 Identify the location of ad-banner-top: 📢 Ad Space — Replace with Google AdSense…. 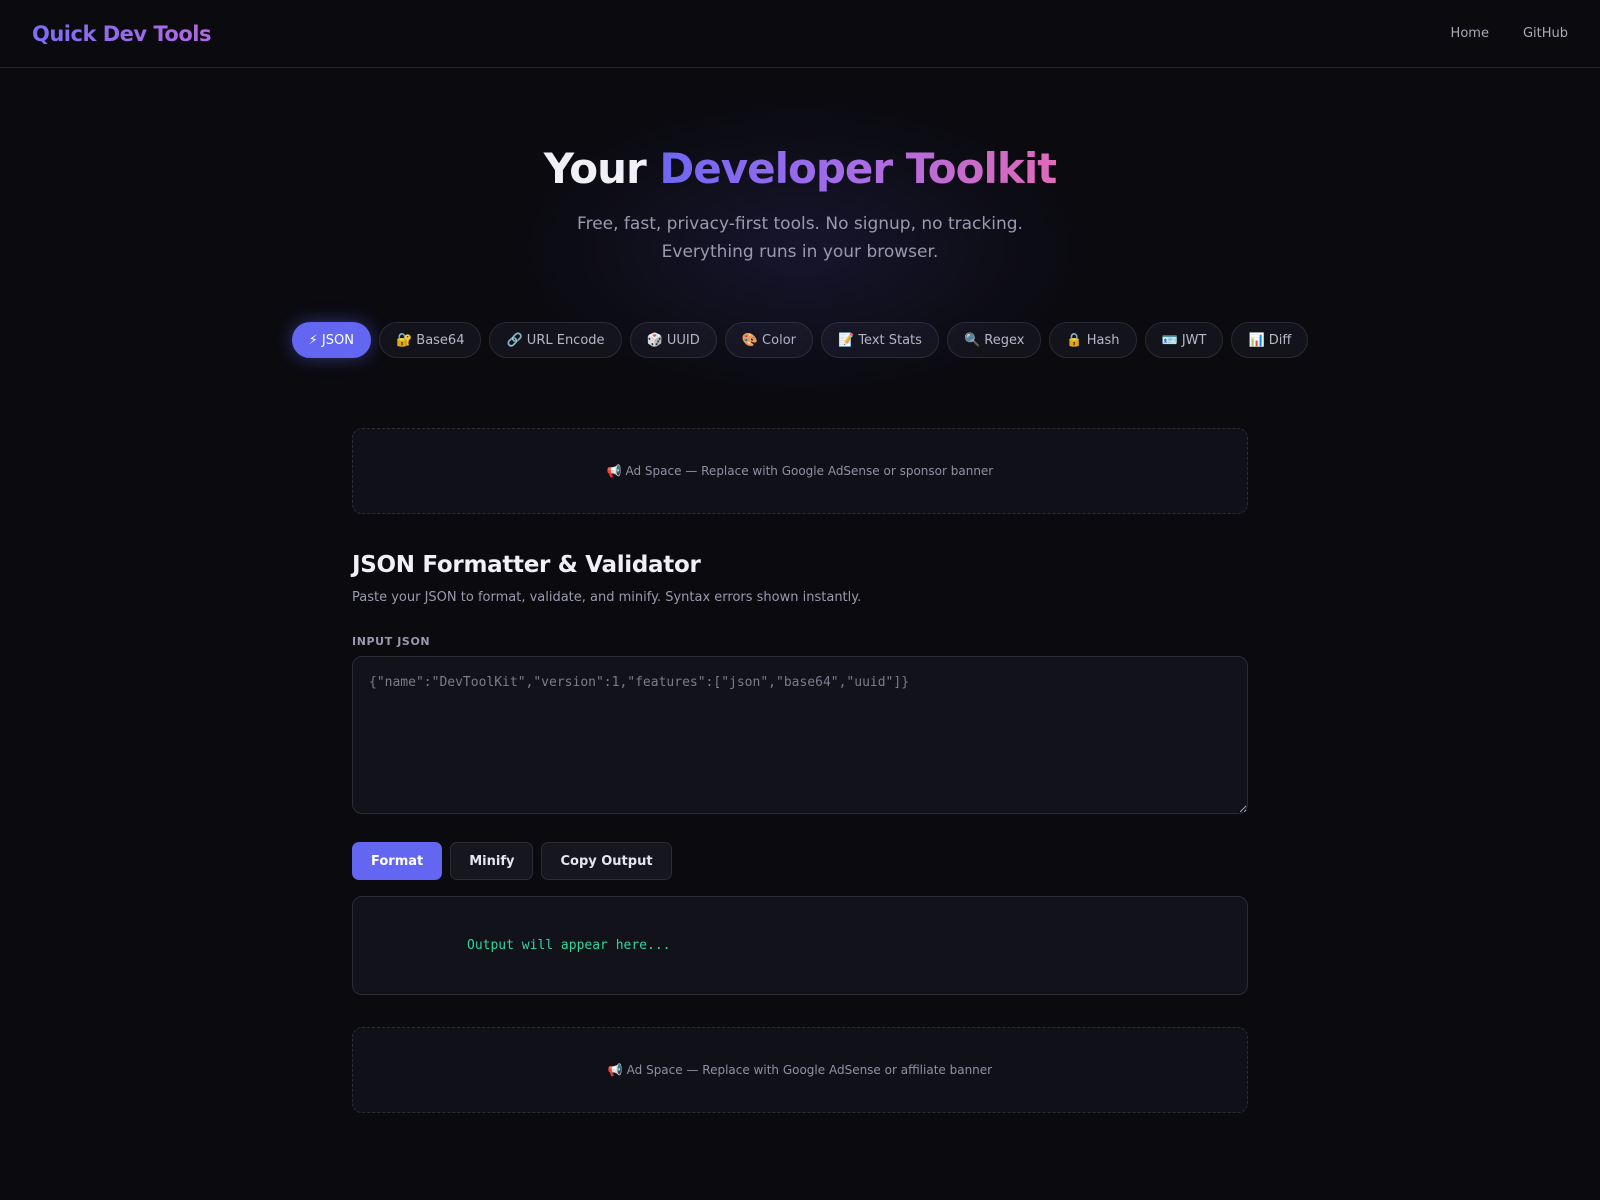
(800, 471).